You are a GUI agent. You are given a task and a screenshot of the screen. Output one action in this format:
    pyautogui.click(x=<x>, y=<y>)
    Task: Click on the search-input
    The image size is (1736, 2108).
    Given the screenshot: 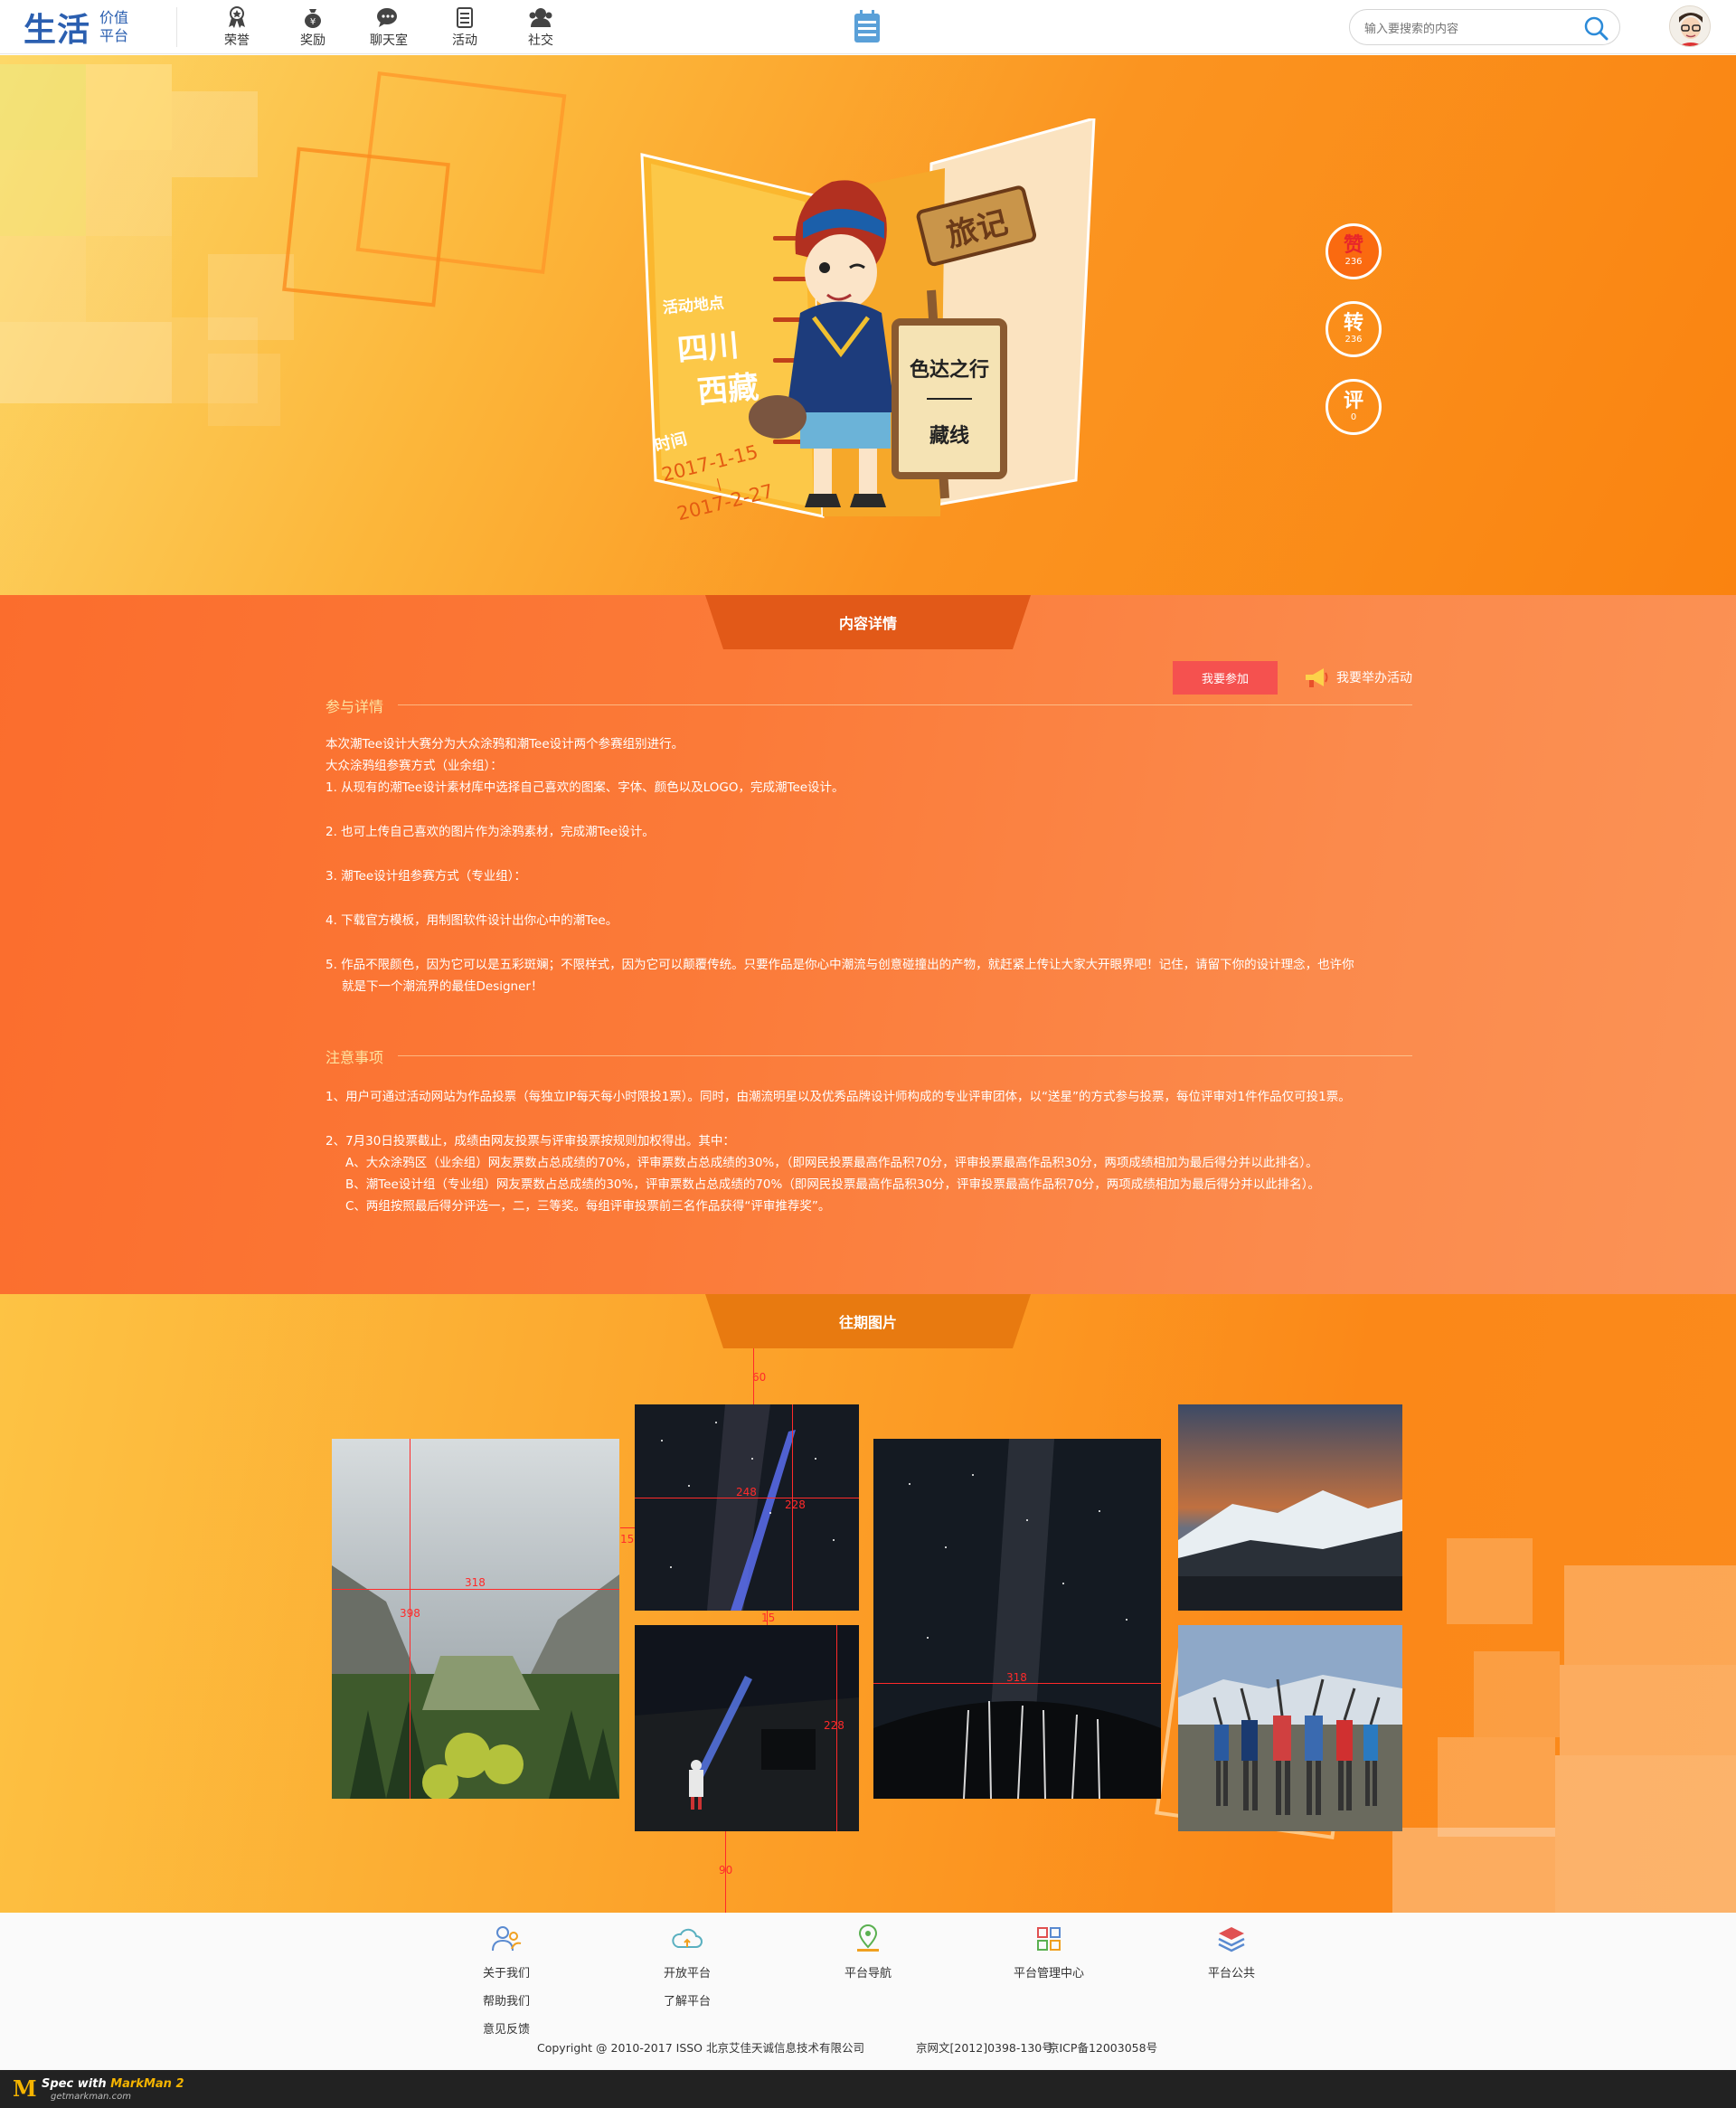 What is the action you would take?
    pyautogui.click(x=1472, y=28)
    